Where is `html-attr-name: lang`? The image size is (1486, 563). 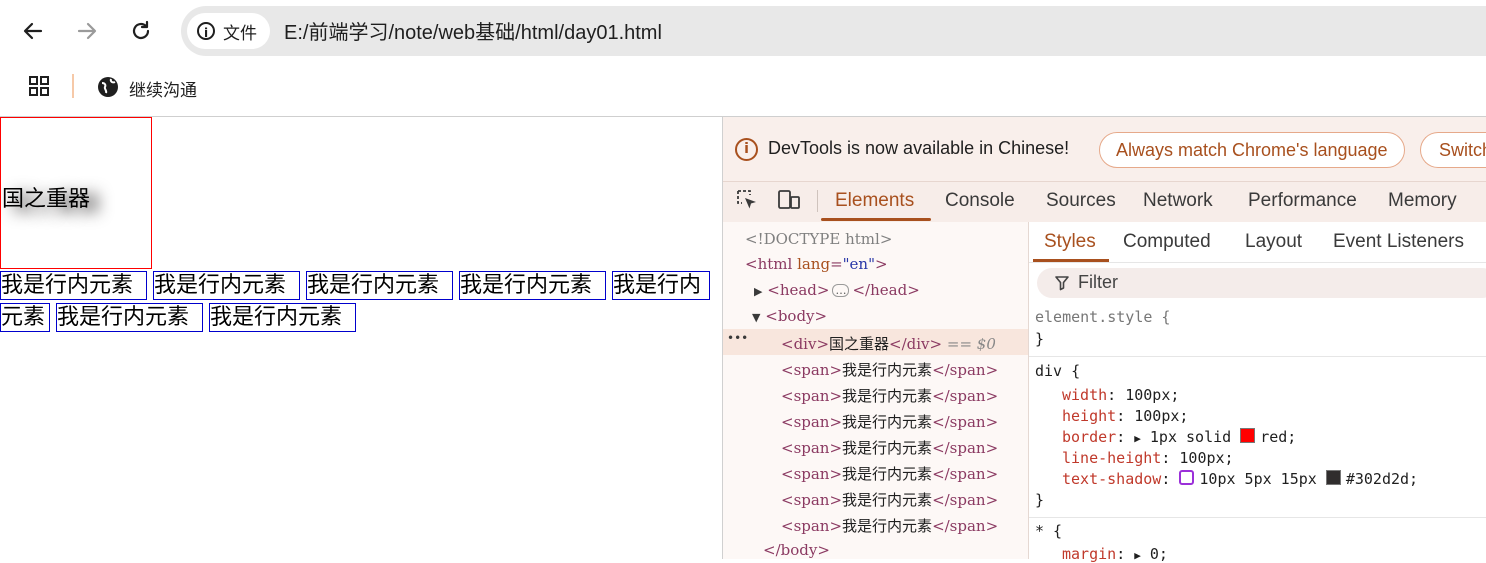 html-attr-name: lang is located at coordinates (814, 264).